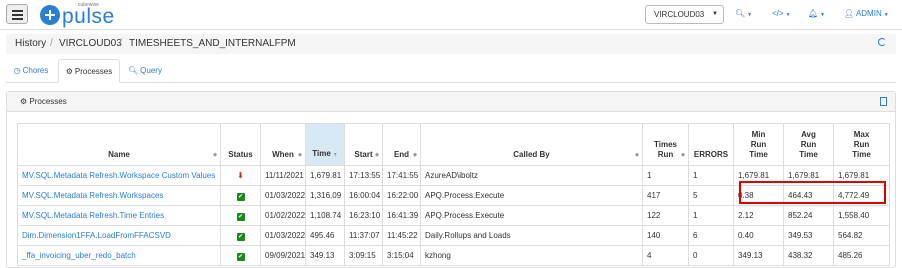 Image resolution: width=902 pixels, height=268 pixels. What do you see at coordinates (69, 71) in the screenshot?
I see `gears-icon: ⚙` at bounding box center [69, 71].